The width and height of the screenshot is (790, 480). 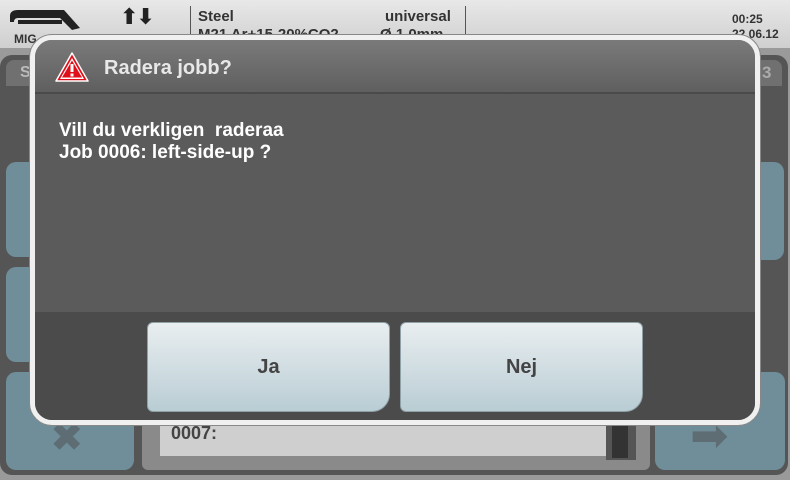 I want to click on dialog-header: Radera jobb?, so click(x=395, y=67).